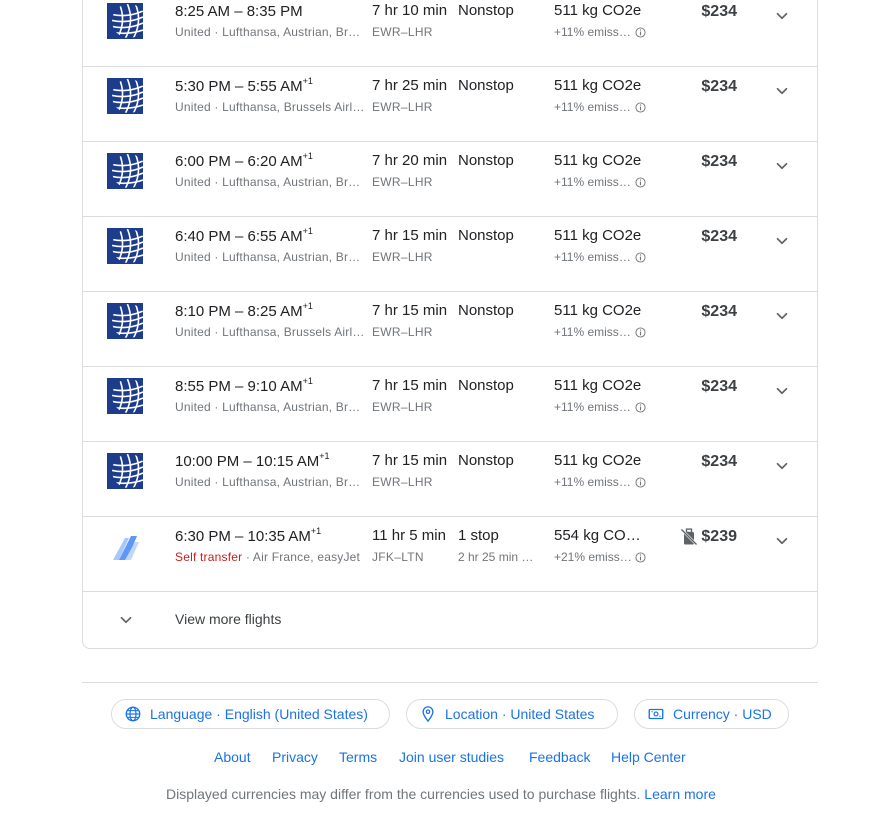 This screenshot has width=883, height=829. What do you see at coordinates (243, 536) in the screenshot?
I see `departure-arrival-time: 6:30 PM – 10:35 AM` at bounding box center [243, 536].